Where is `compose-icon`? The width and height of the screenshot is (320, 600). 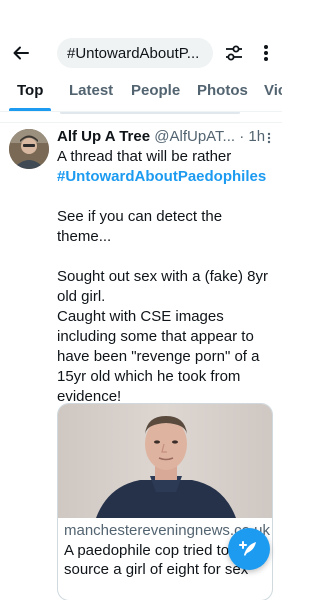 compose-icon is located at coordinates (247, 548).